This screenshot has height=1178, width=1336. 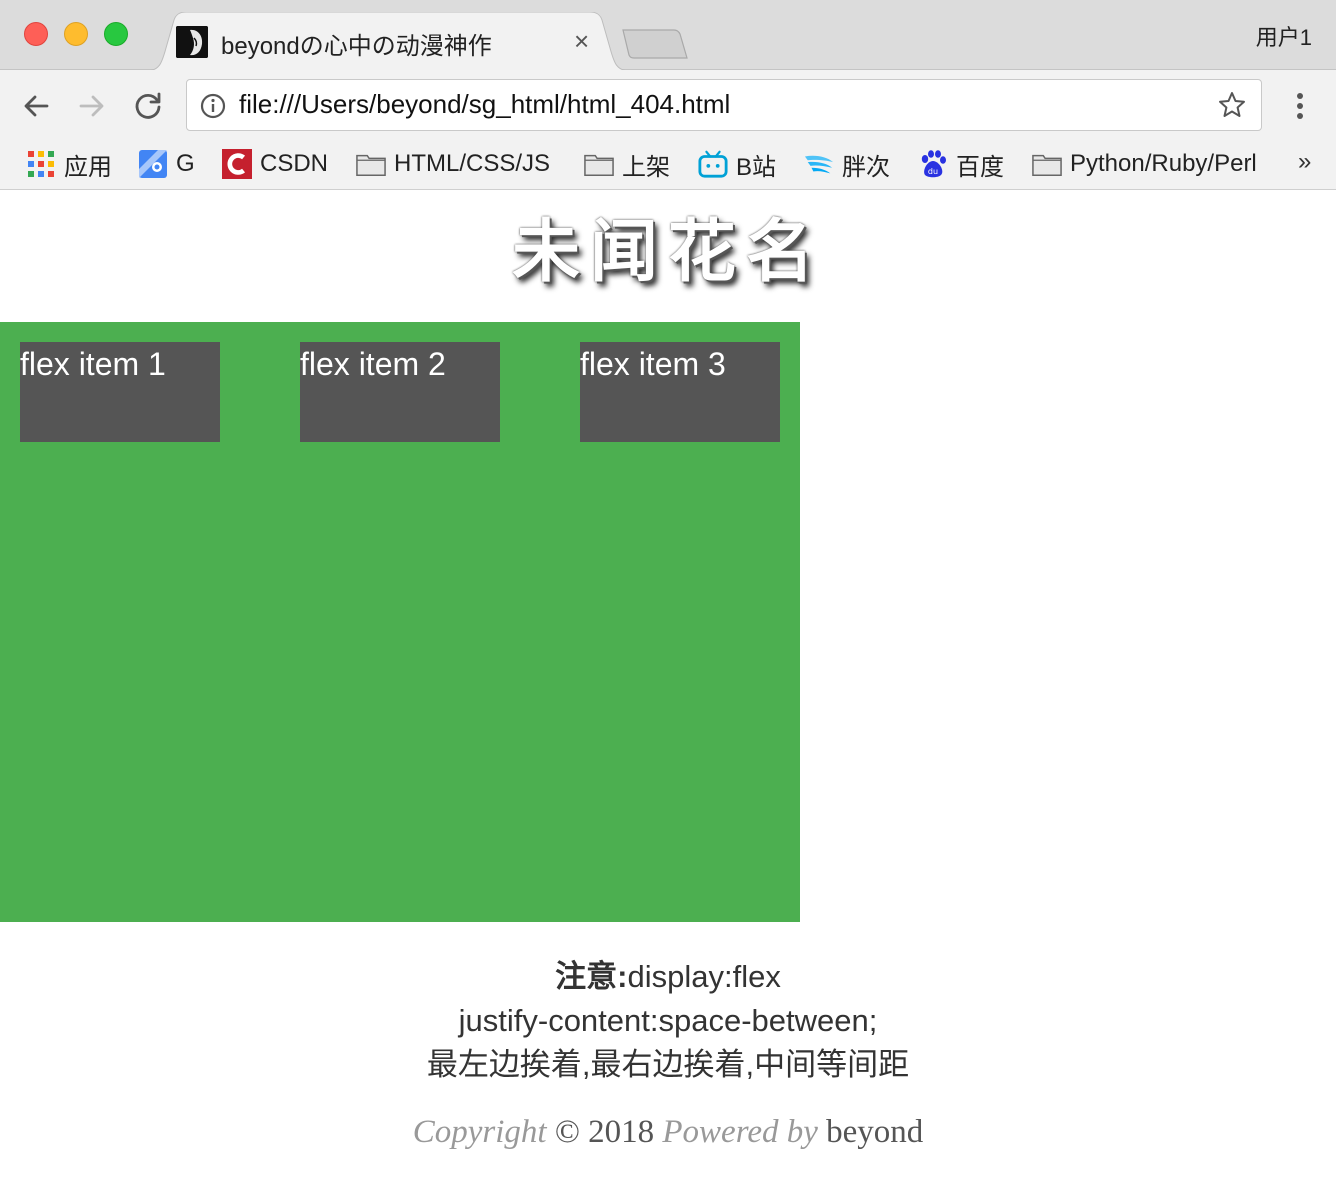 What do you see at coordinates (148, 106) in the screenshot?
I see `reload-icon` at bounding box center [148, 106].